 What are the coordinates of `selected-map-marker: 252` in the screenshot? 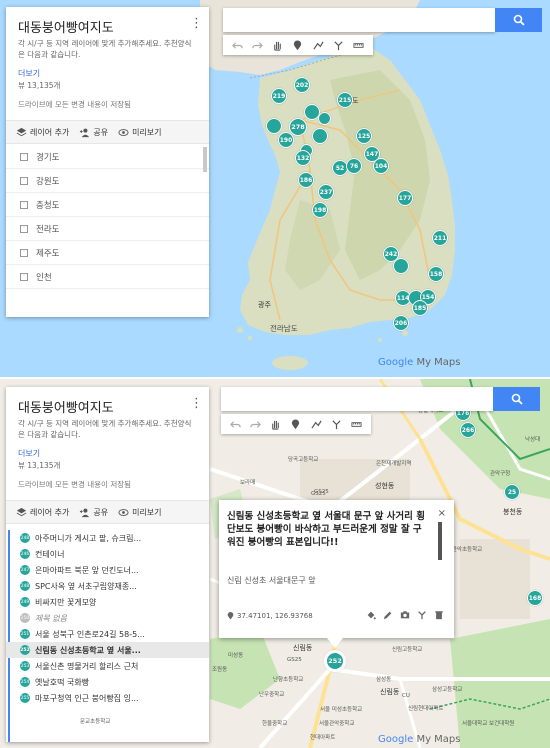 It's located at (335, 661).